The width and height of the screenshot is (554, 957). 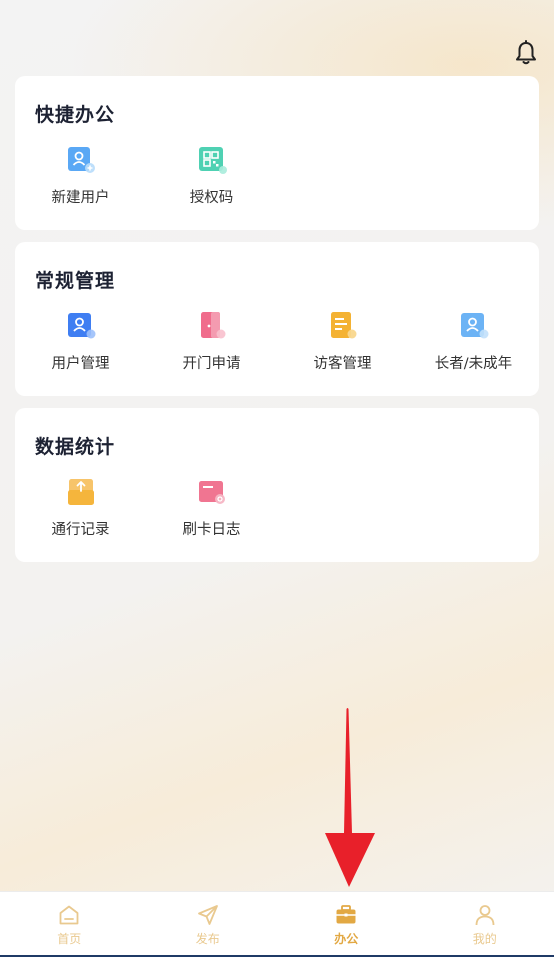 What do you see at coordinates (80, 492) in the screenshot?
I see `access-record-icon` at bounding box center [80, 492].